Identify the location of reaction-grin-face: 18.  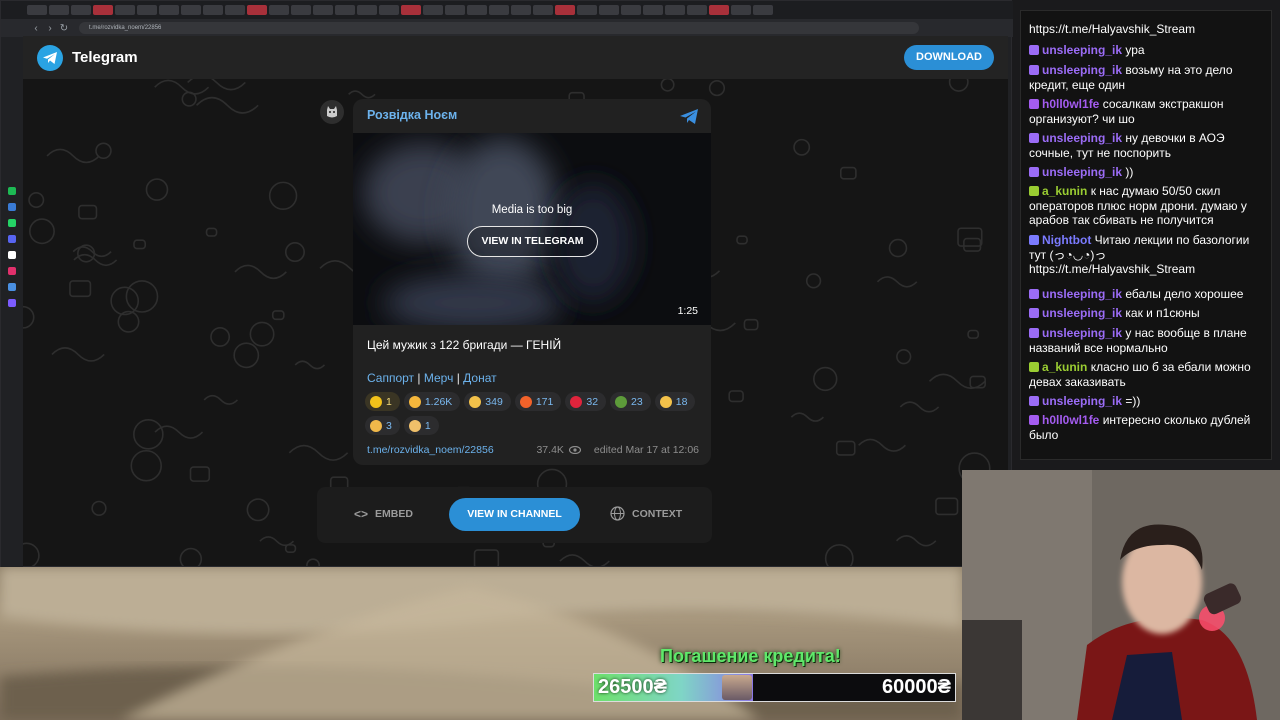
(675, 401).